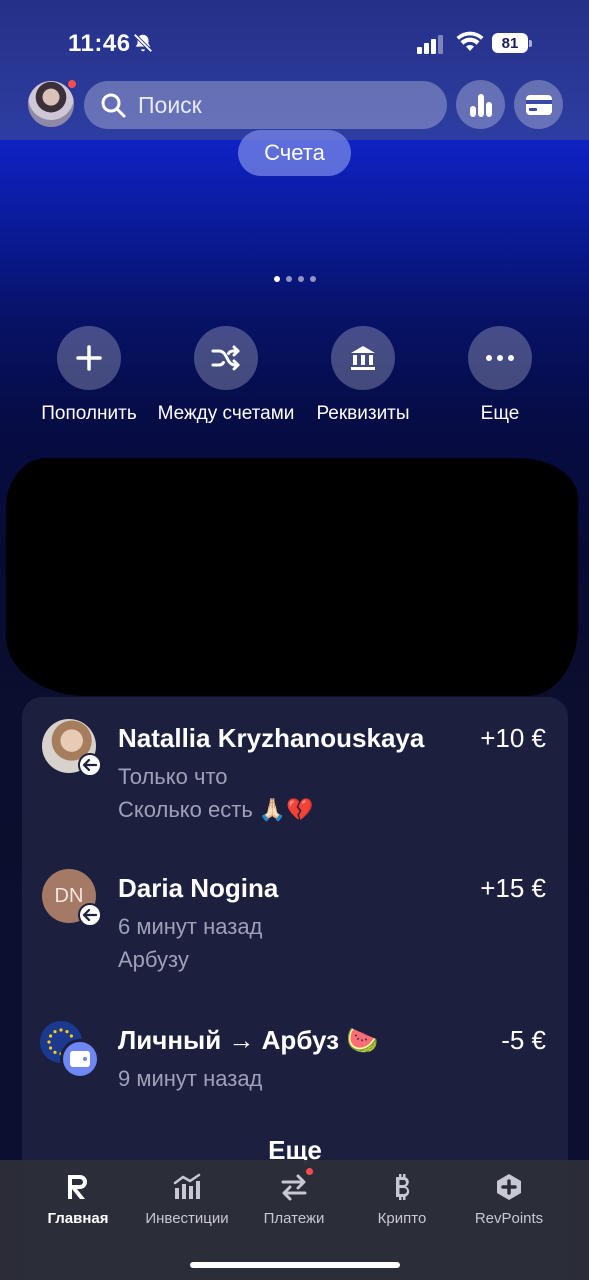  What do you see at coordinates (513, 888) in the screenshot?
I see `transaction-amount: +15 €` at bounding box center [513, 888].